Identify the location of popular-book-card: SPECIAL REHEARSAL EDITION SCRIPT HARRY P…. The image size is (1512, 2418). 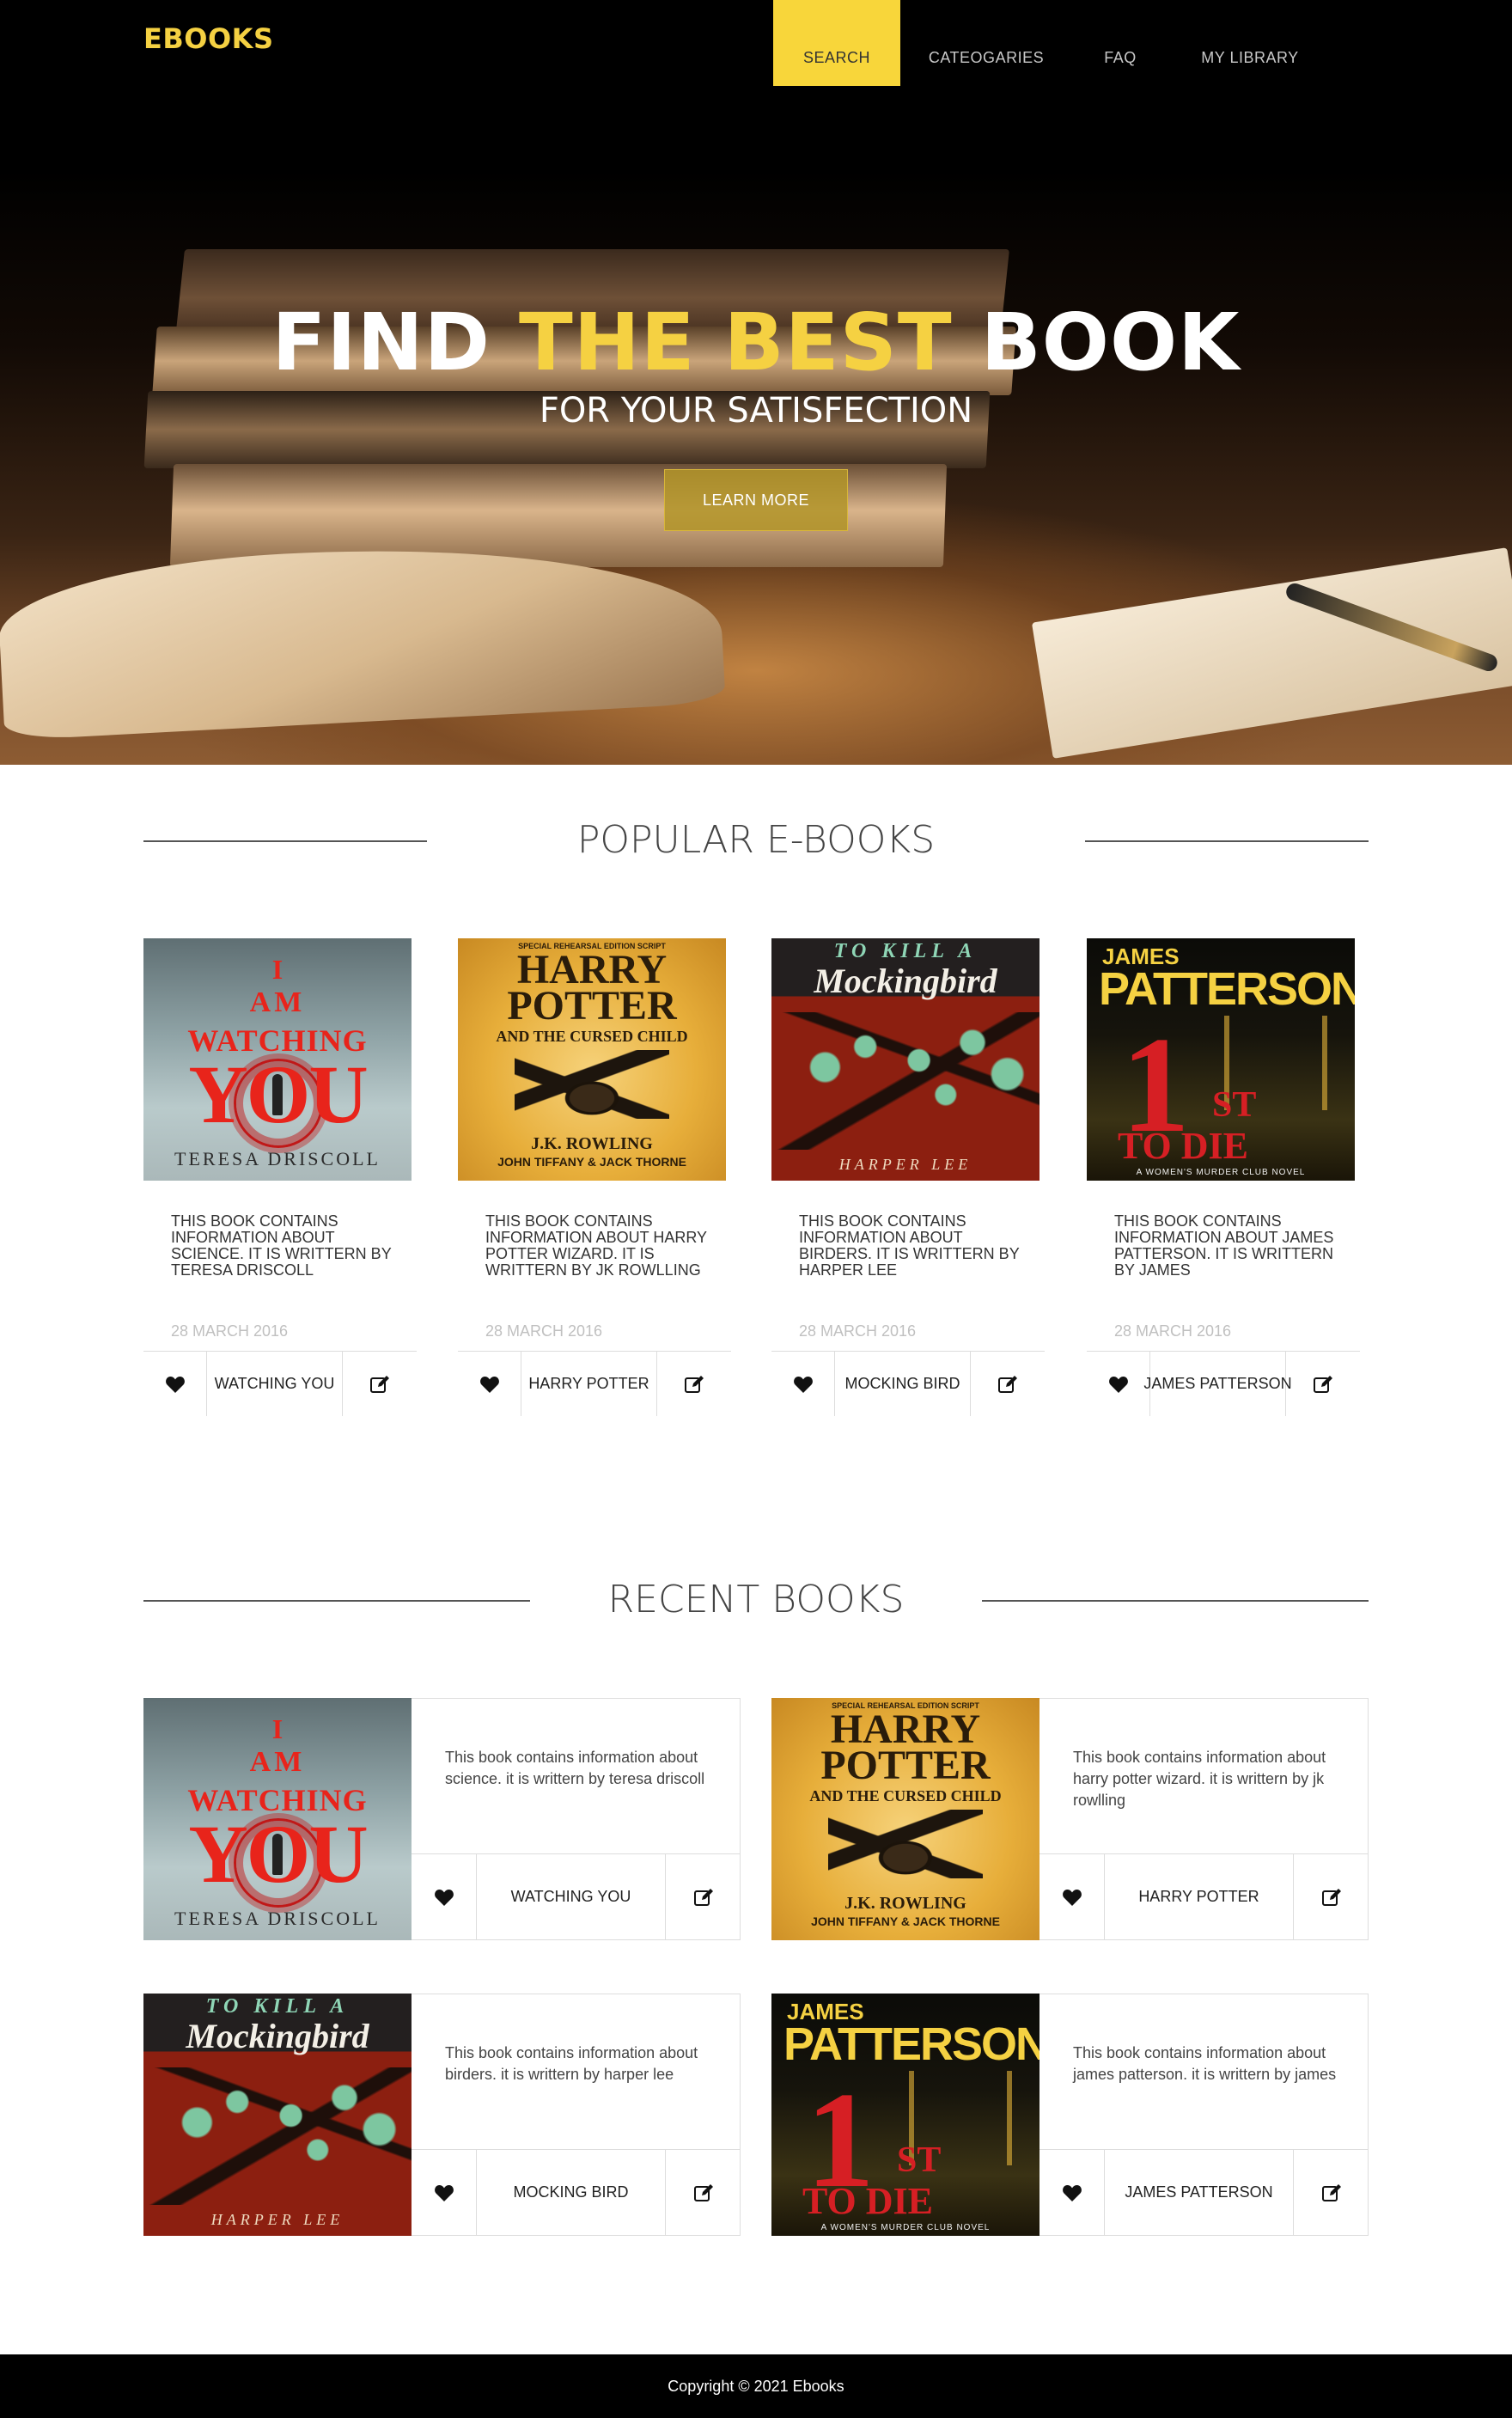
(594, 1178).